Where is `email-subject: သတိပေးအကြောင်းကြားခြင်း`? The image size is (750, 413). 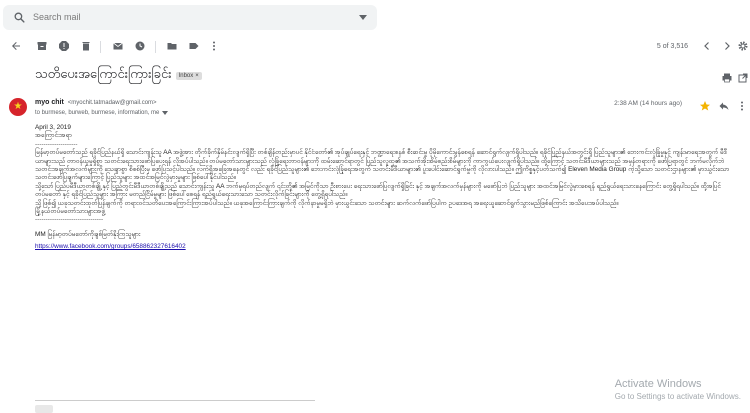
email-subject: သတိပေးအကြောင်းကြားခြင်း is located at coordinates (103, 73).